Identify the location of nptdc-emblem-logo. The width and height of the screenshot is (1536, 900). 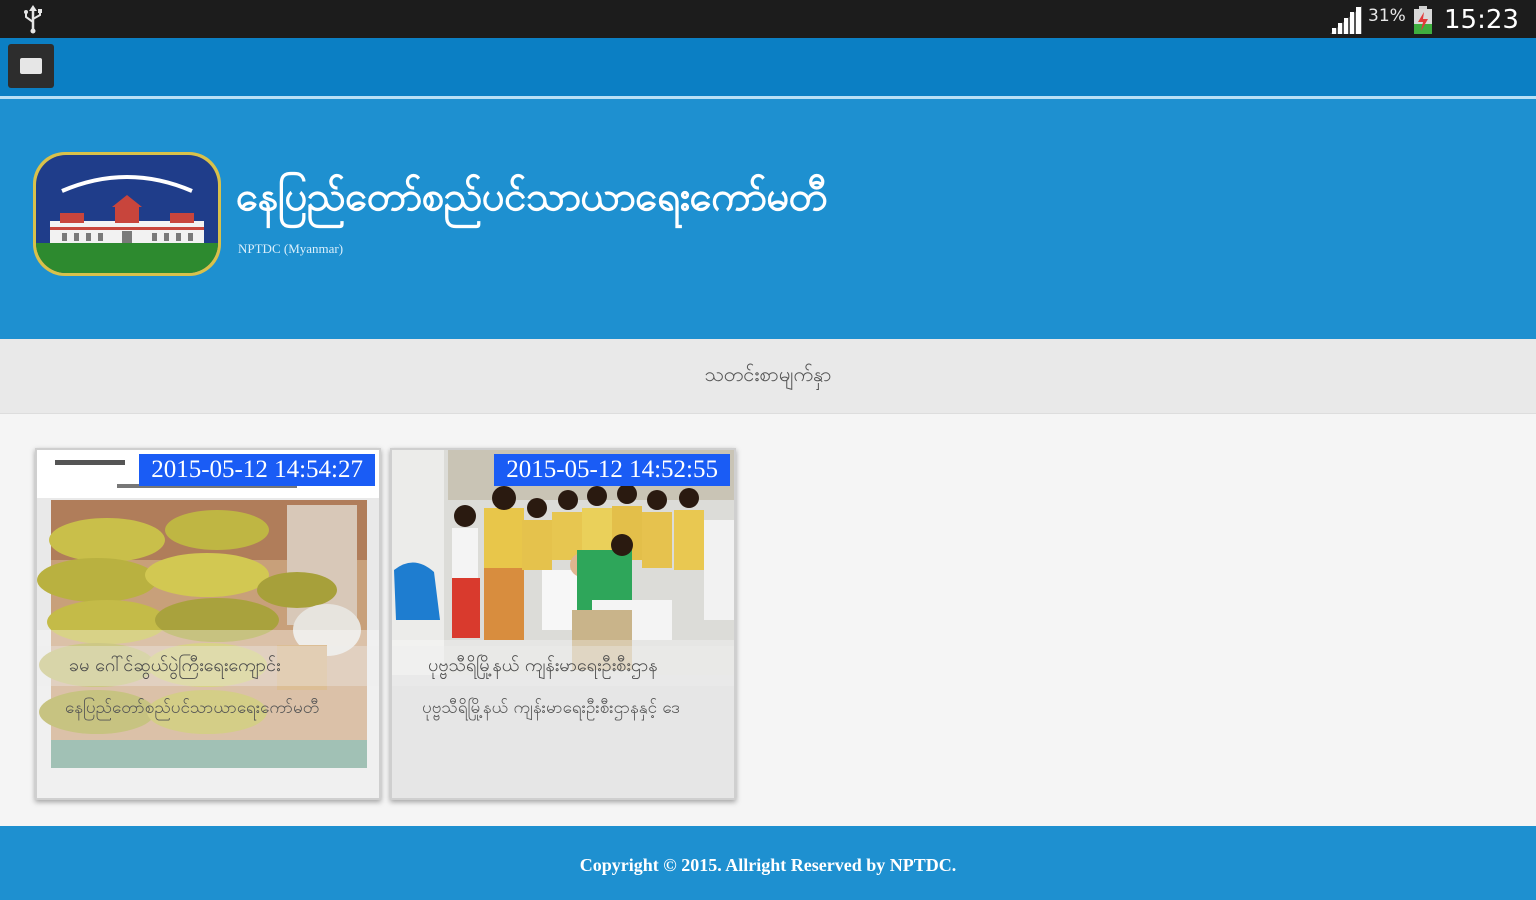
(127, 214).